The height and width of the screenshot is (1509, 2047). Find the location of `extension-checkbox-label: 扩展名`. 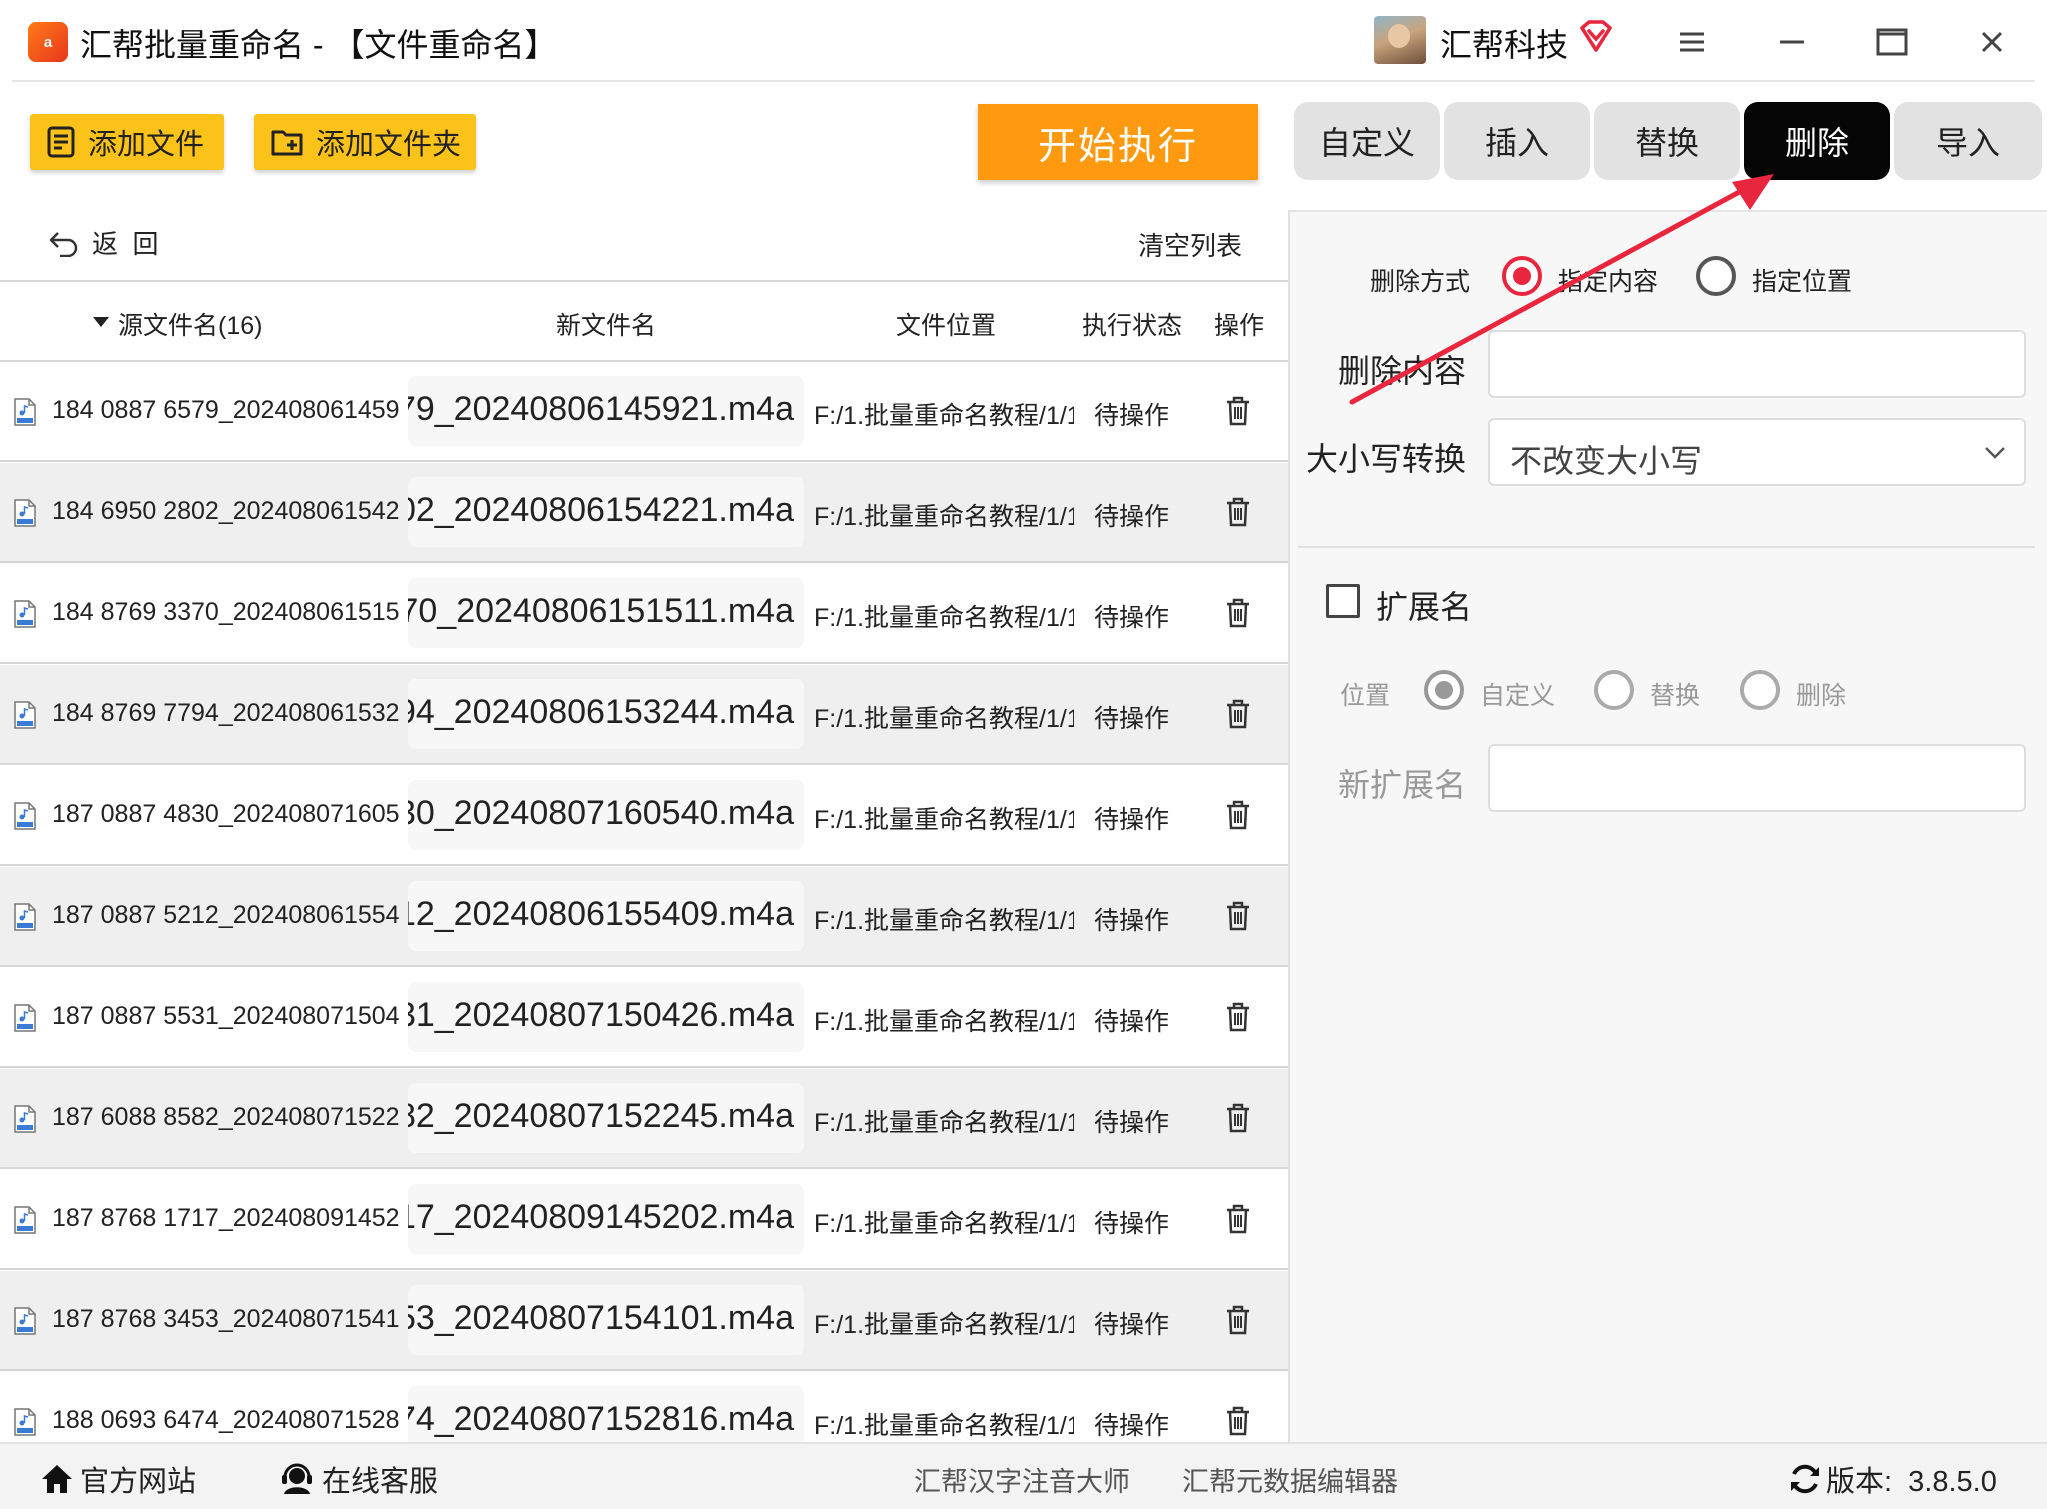

extension-checkbox-label: 扩展名 is located at coordinates (1424, 605).